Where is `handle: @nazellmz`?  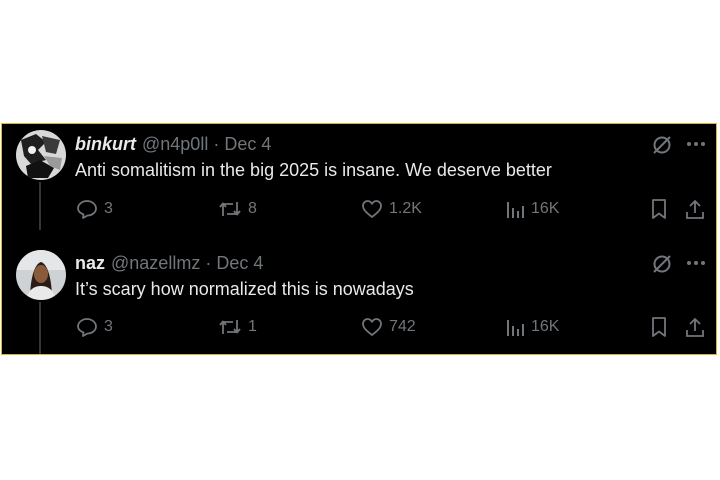
handle: @nazellmz is located at coordinates (155, 263).